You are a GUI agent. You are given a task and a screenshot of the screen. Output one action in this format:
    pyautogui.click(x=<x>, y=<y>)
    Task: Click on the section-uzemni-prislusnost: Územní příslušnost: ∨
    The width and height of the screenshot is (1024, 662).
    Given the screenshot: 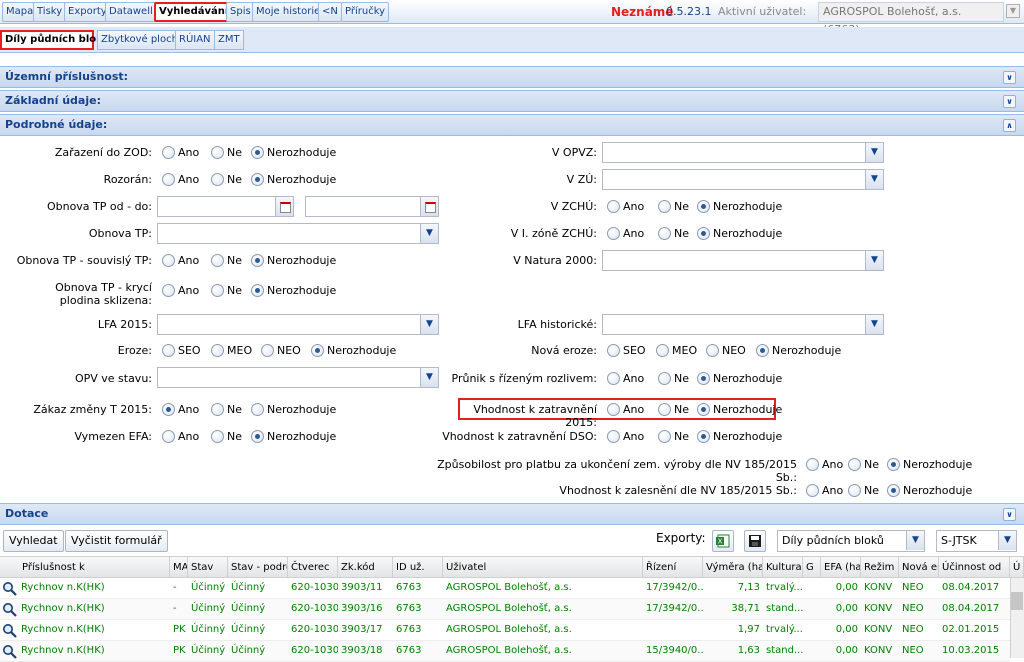 What is the action you would take?
    pyautogui.click(x=512, y=77)
    